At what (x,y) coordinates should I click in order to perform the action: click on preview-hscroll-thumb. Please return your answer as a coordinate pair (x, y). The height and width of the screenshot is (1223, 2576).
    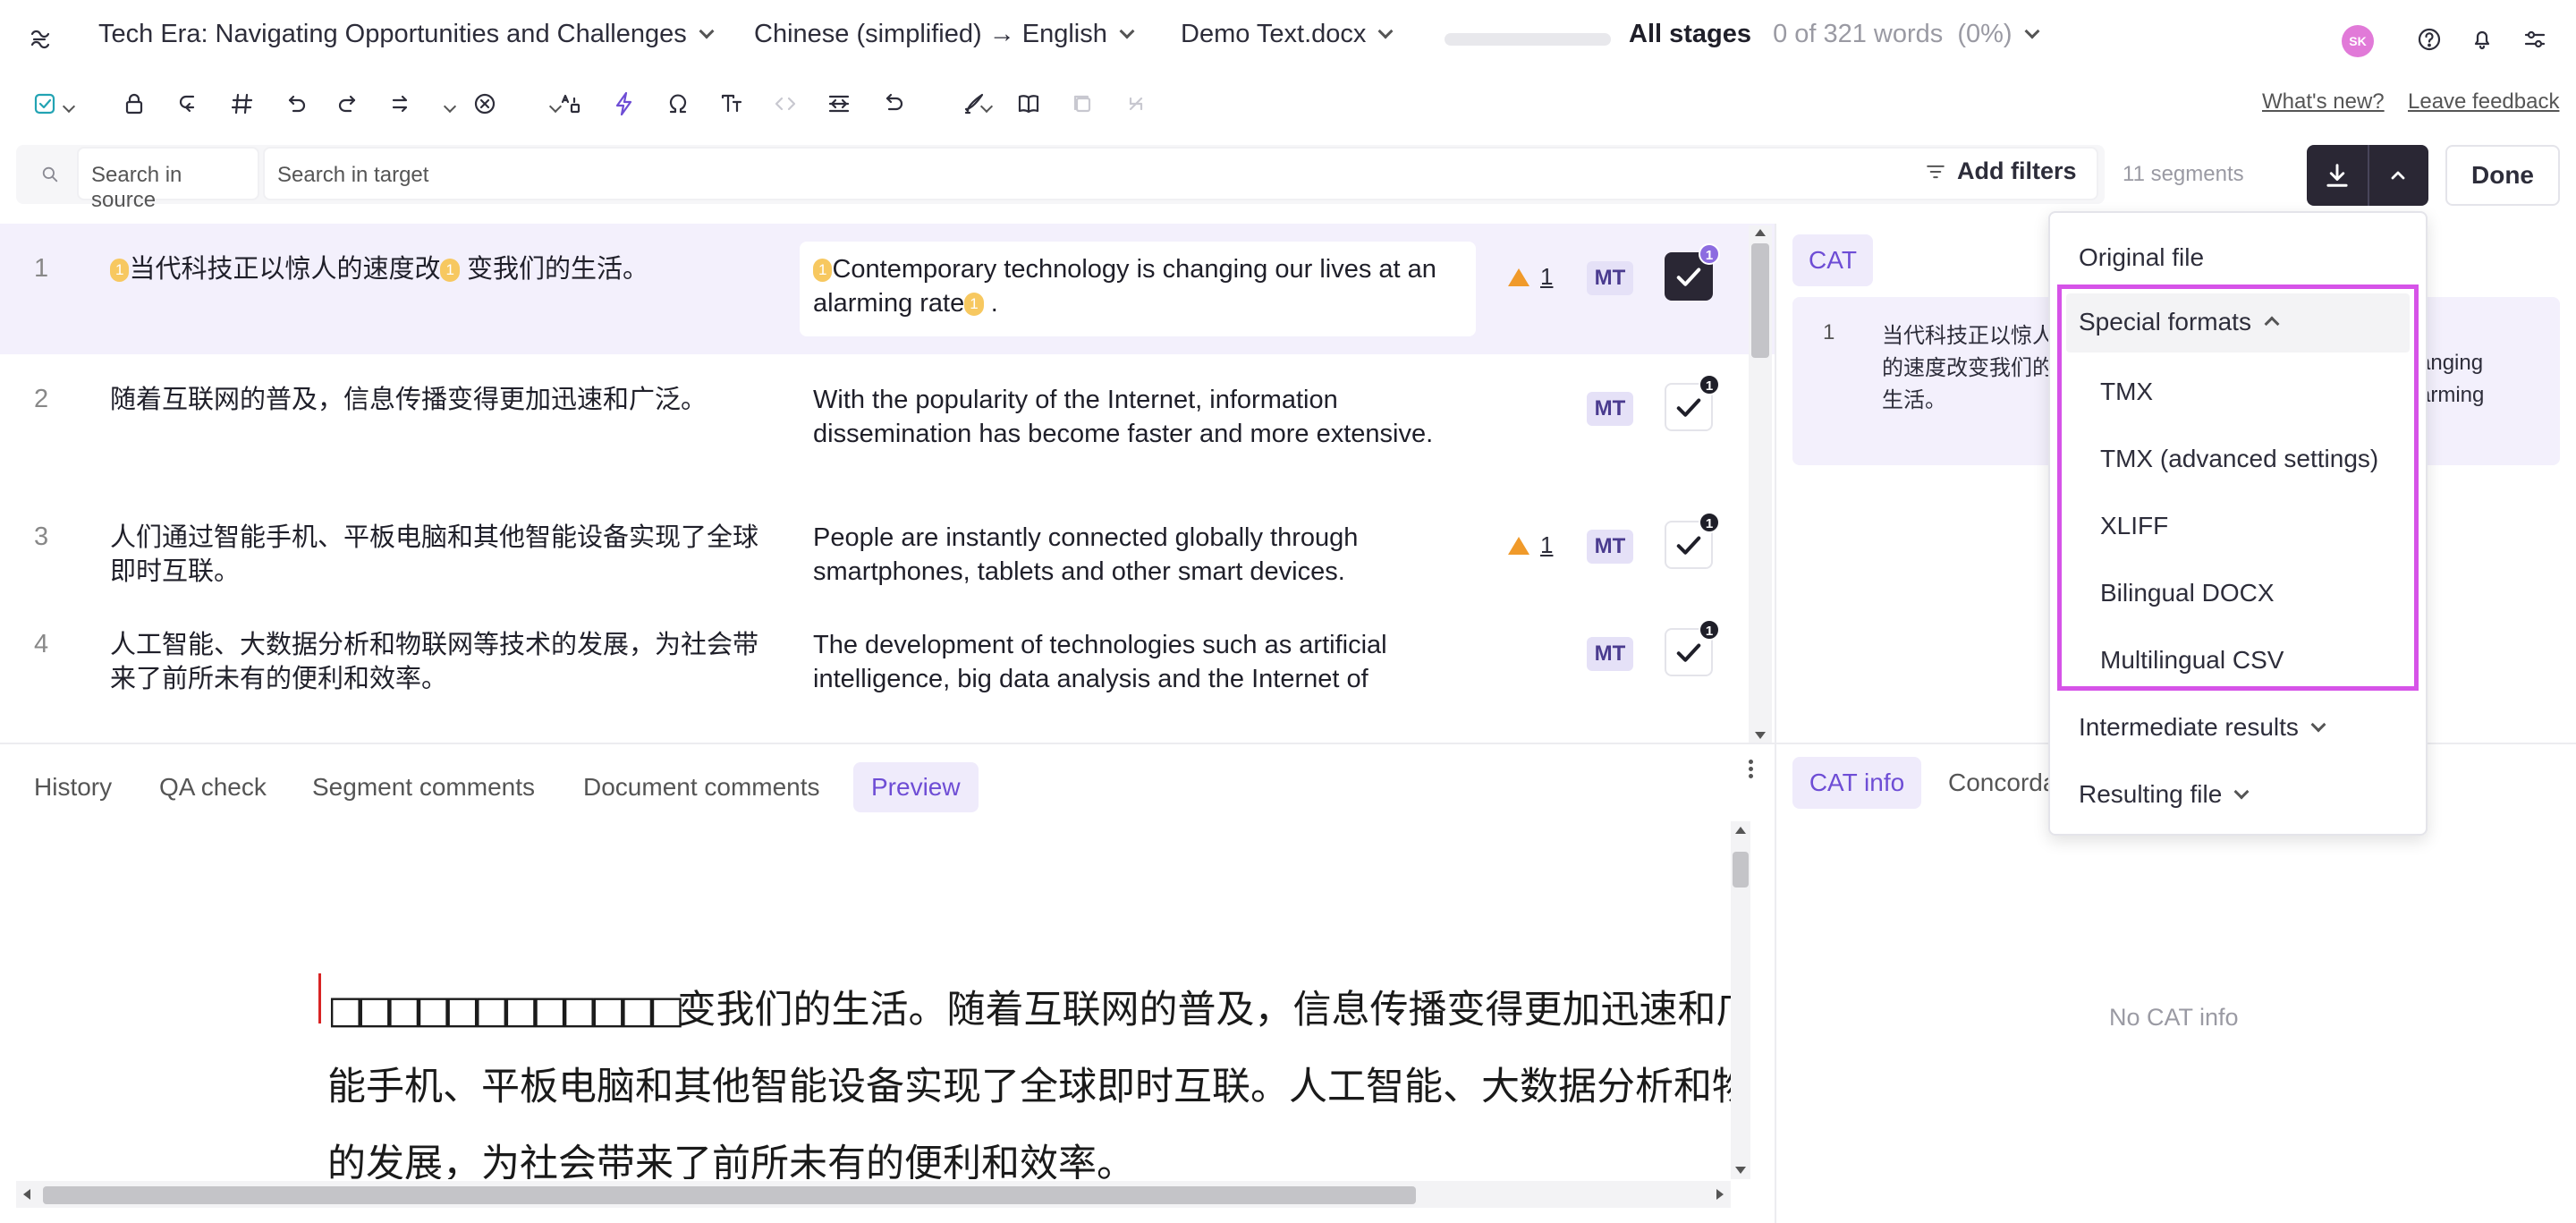
    Looking at the image, I should click on (729, 1195).